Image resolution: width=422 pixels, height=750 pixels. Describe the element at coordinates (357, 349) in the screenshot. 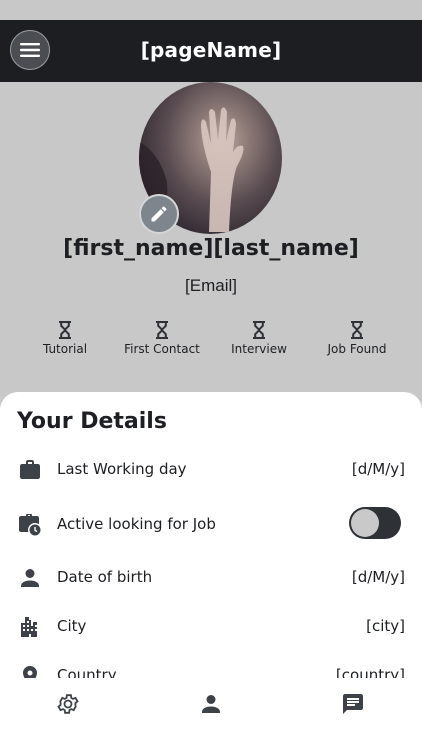

I see `step-label: Job Found` at that location.